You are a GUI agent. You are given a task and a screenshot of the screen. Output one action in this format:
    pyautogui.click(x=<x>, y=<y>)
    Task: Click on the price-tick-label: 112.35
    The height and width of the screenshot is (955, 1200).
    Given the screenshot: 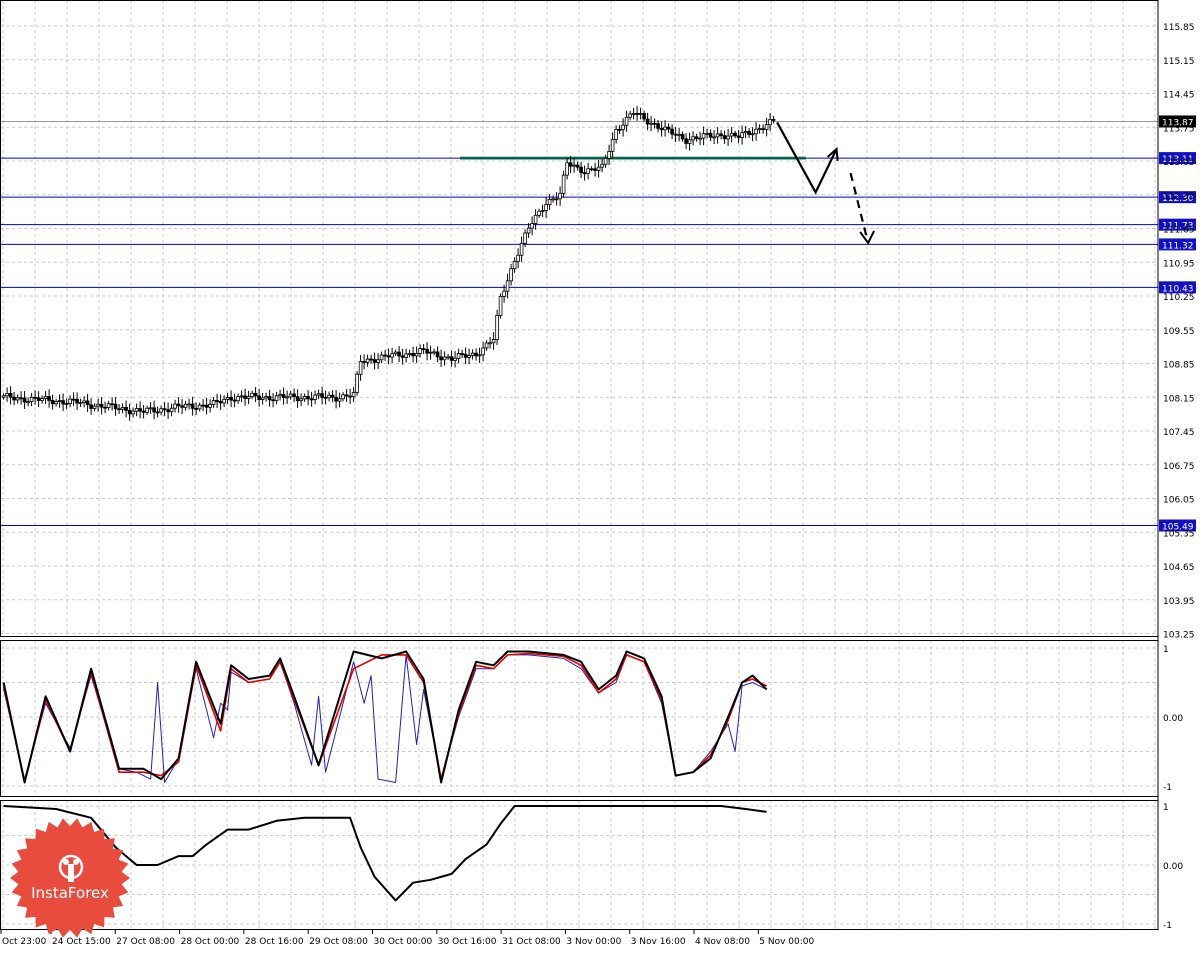 What is the action you would take?
    pyautogui.click(x=1179, y=197)
    